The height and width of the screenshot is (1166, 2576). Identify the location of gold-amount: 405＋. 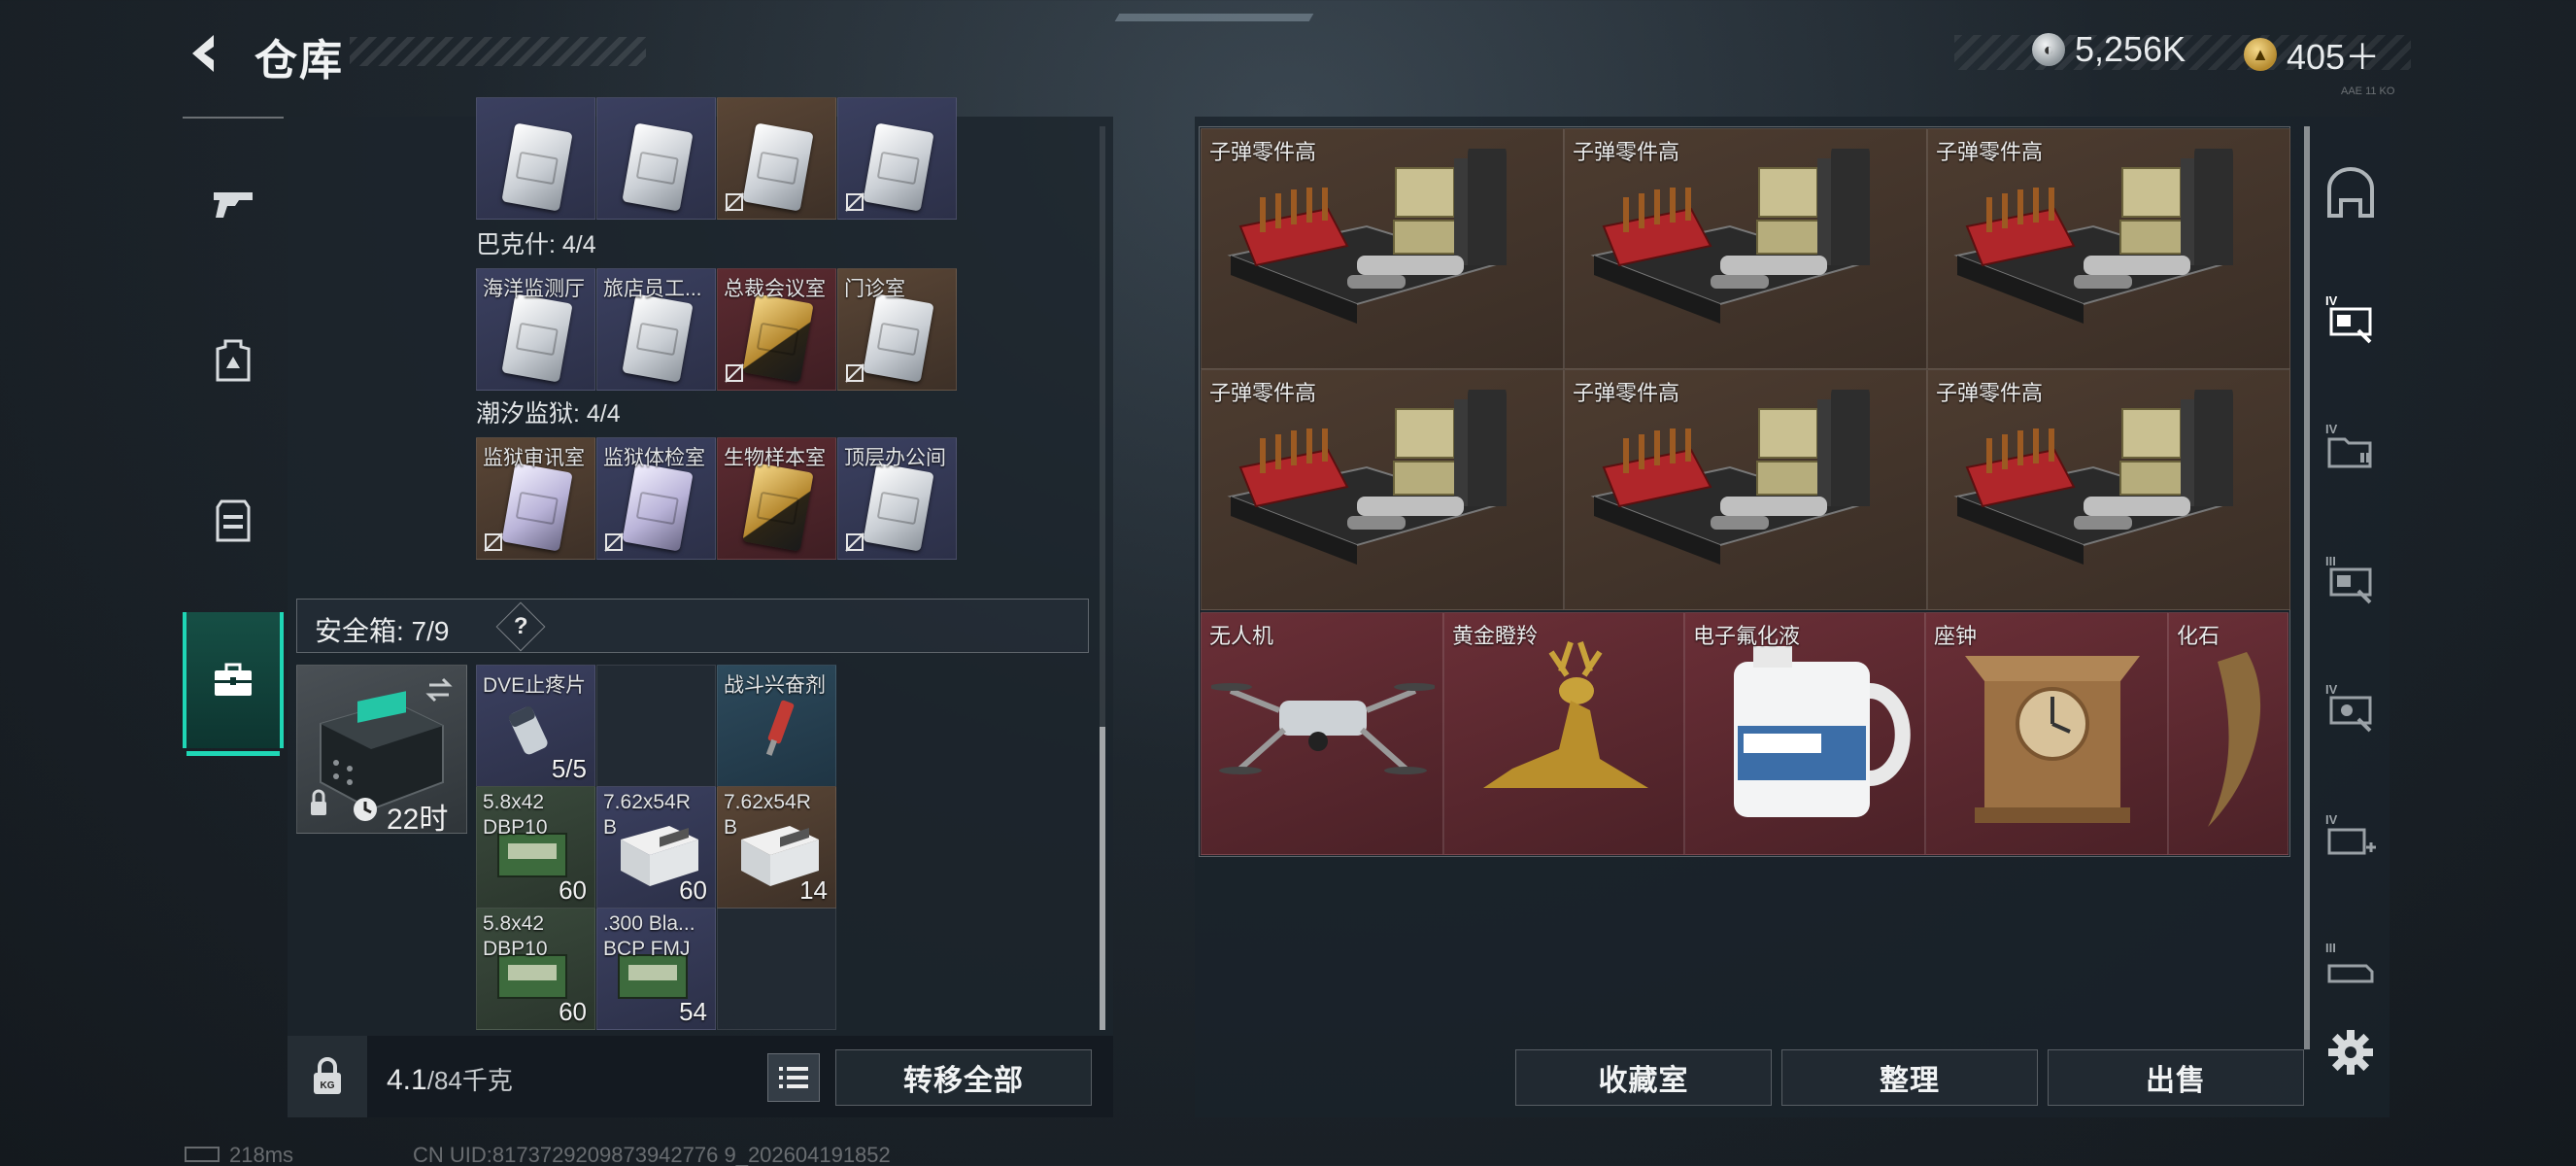
(2334, 57).